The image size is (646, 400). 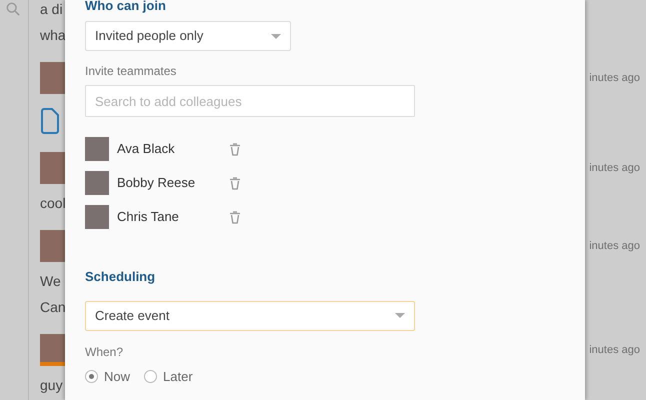 What do you see at coordinates (107, 376) in the screenshot?
I see `radio-option: Now` at bounding box center [107, 376].